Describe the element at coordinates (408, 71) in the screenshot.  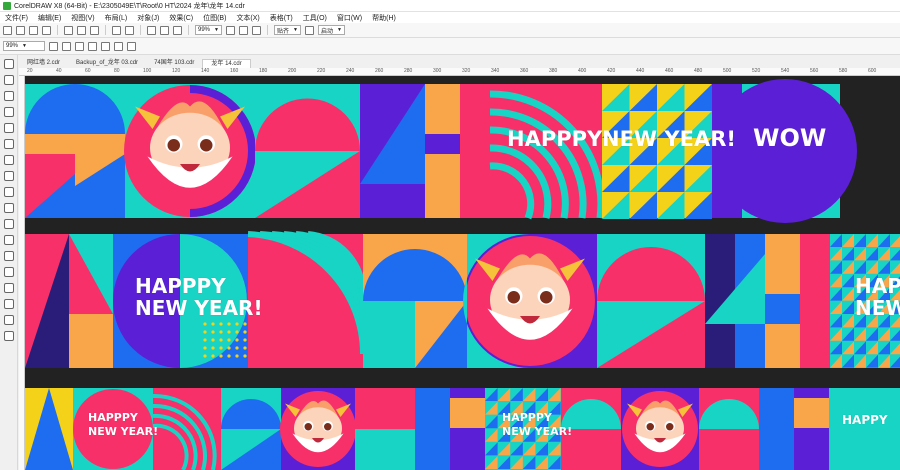
I see `ruler-tick-label: 280` at that location.